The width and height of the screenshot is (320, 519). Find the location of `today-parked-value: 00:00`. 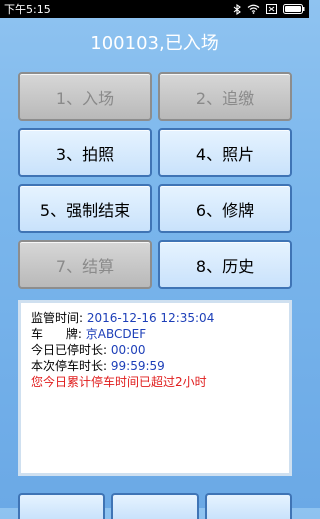

today-parked-value: 00:00 is located at coordinates (128, 350).